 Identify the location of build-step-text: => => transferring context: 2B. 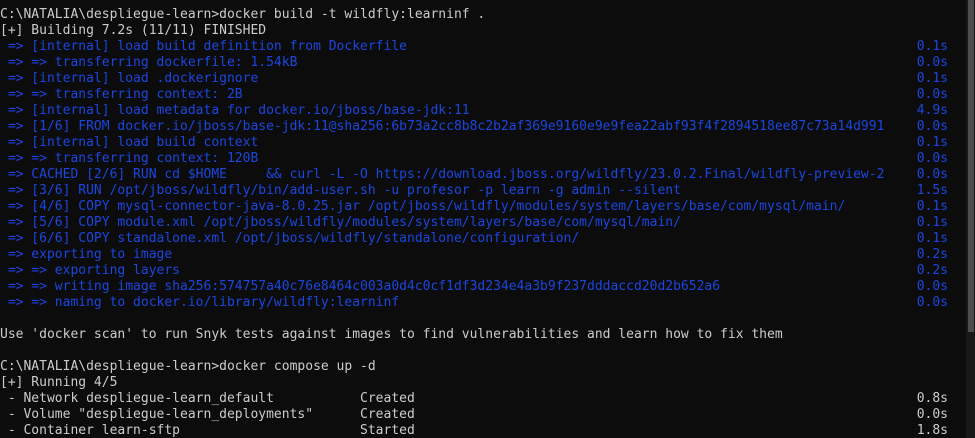
(121, 94).